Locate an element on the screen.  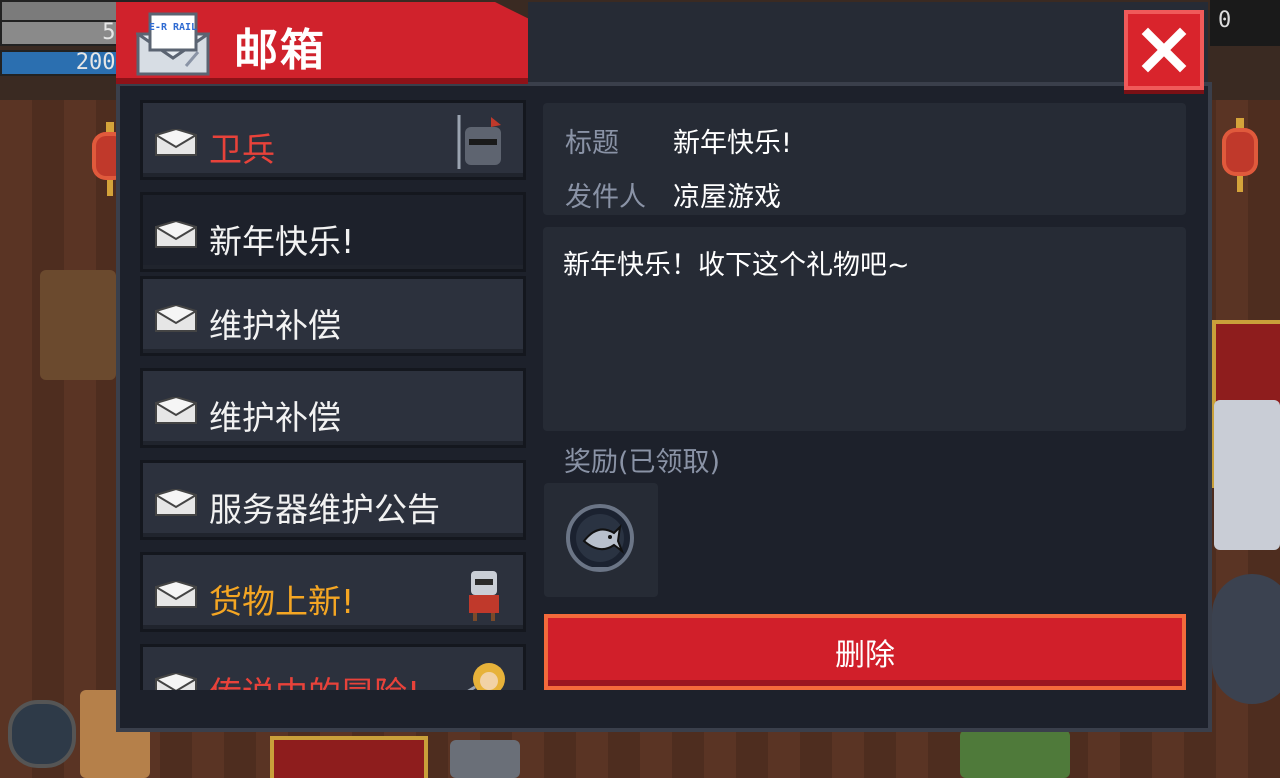
merchant-cat-icon is located at coordinates (484, 596).